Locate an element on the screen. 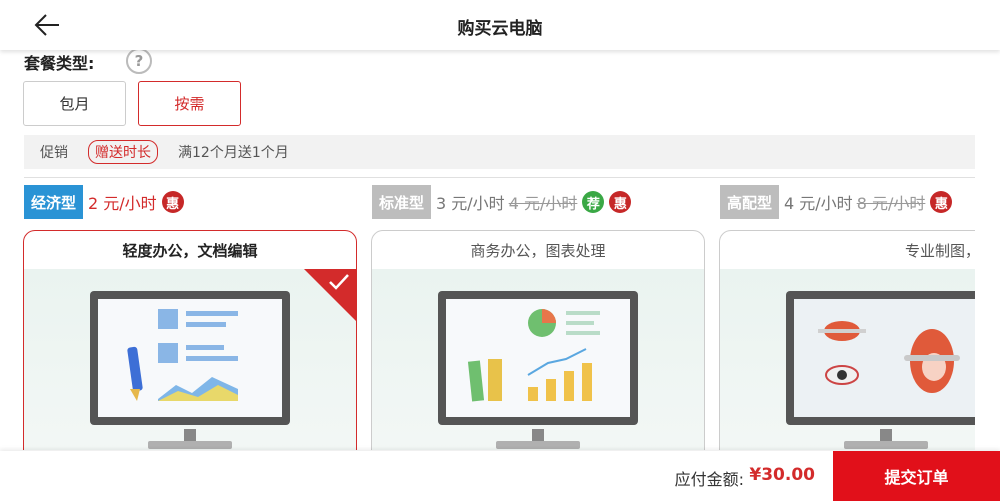  tier-price: 4 元/小时 is located at coordinates (818, 203).